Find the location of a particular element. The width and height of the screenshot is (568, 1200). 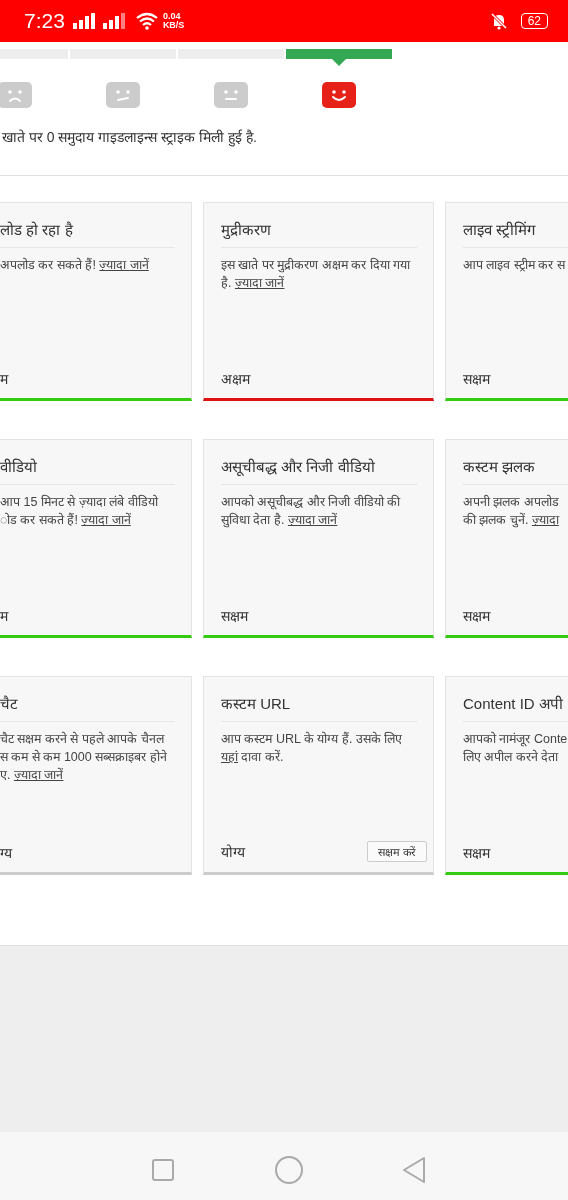

card-description: अपलोड कर सकते हैं! is located at coordinates (48, 265).